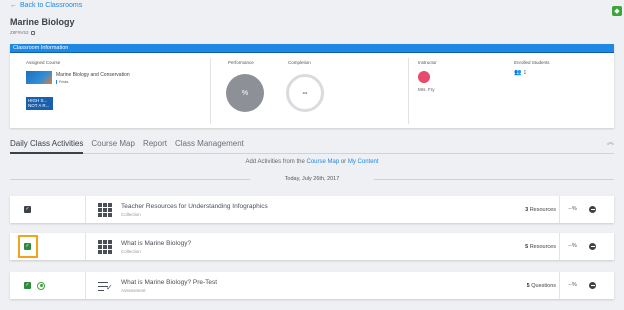  I want to click on date-label: Today, July 26th, 2017, so click(312, 179).